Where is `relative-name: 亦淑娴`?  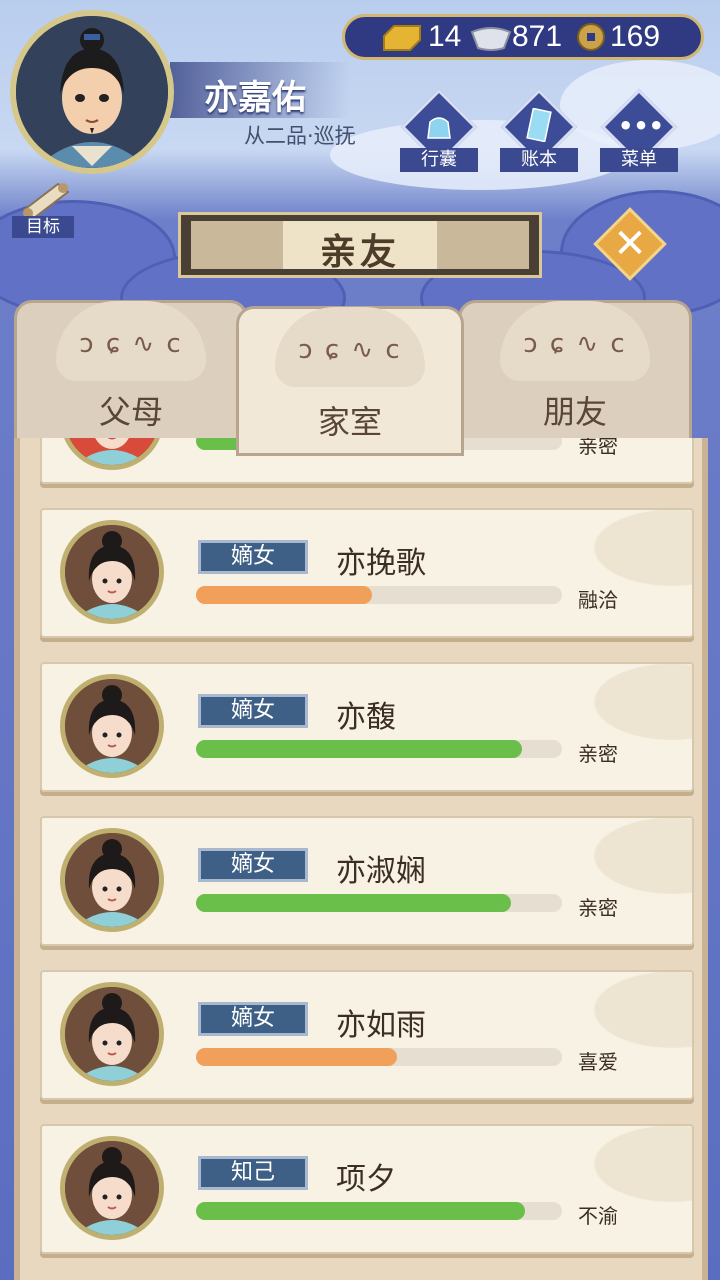 relative-name: 亦淑娴 is located at coordinates (381, 871).